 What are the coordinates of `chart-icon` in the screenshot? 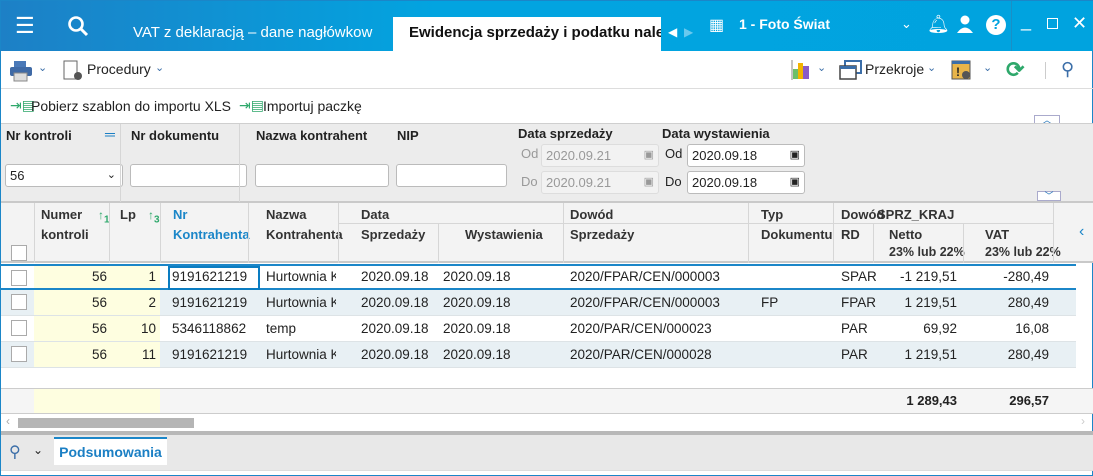 It's located at (802, 70).